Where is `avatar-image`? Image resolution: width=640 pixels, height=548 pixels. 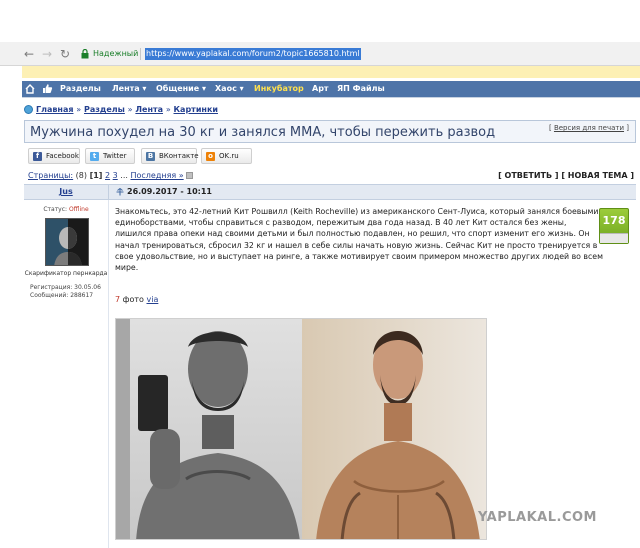 avatar-image is located at coordinates (67, 242).